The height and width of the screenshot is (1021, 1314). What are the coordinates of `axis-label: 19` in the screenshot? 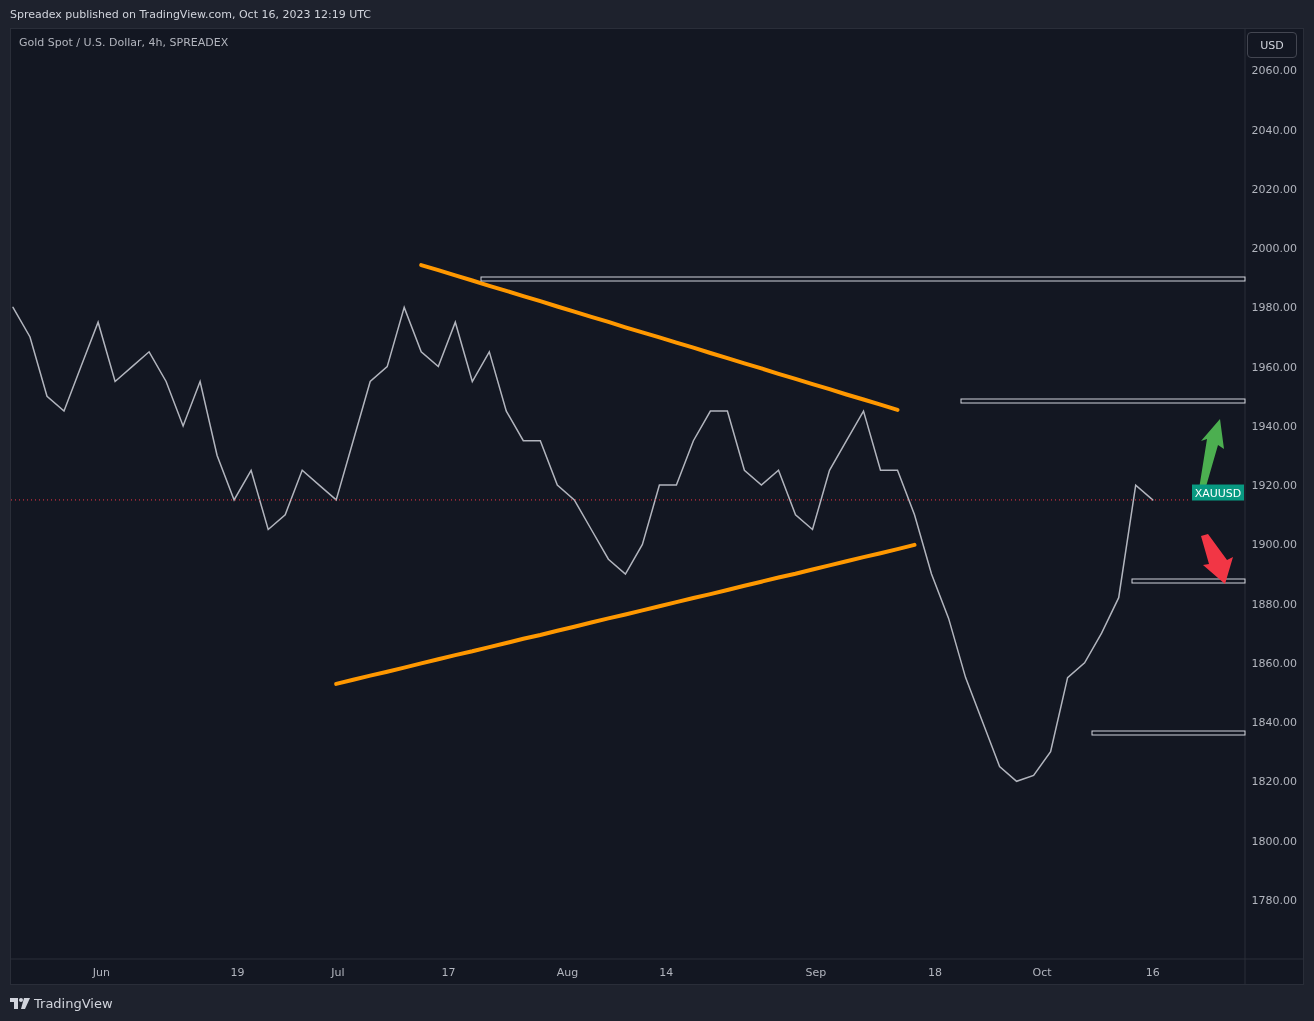 It's located at (237, 972).